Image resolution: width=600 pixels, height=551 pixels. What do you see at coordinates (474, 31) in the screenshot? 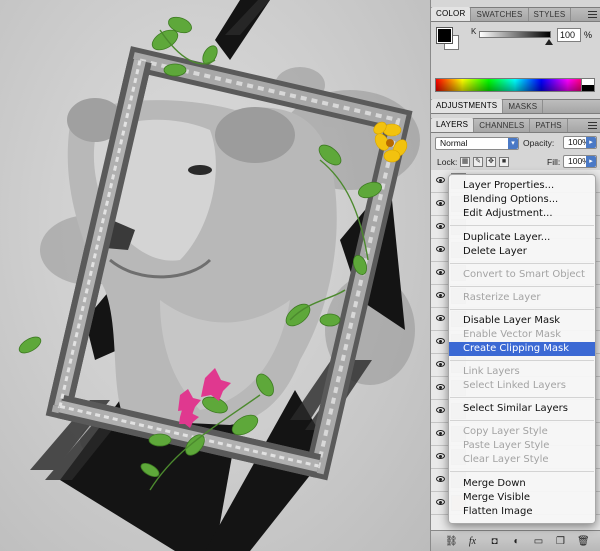
I see `k-channel-label: K` at bounding box center [474, 31].